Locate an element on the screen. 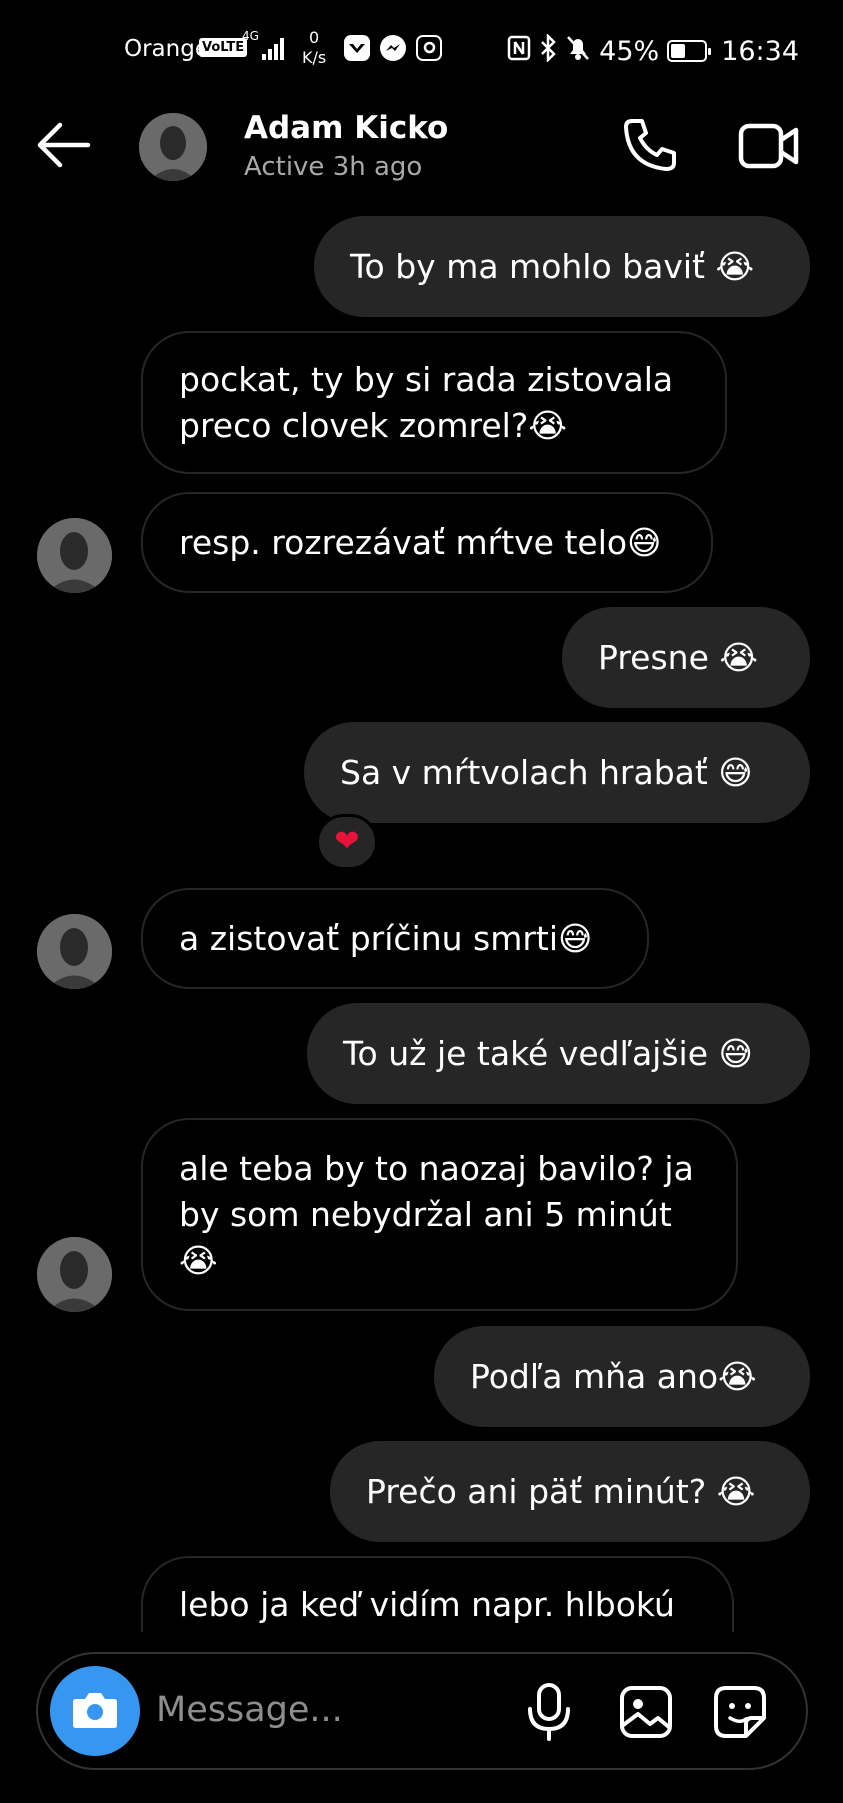 The image size is (843, 1803). phone-call-icon is located at coordinates (650, 145).